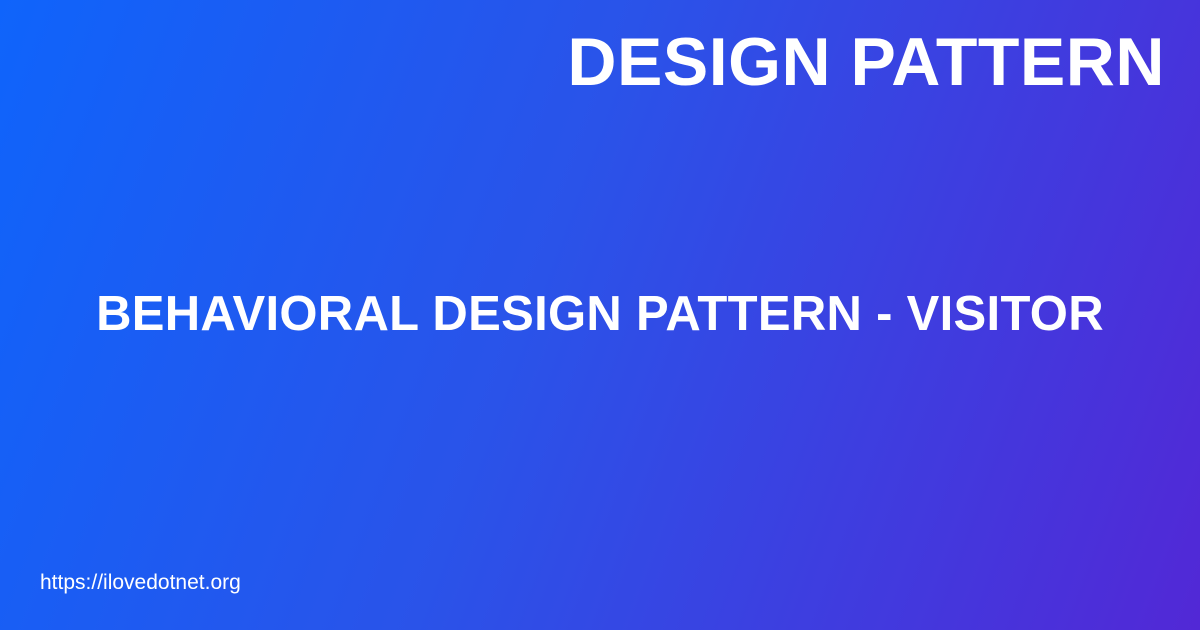  I want to click on site-url: https://ilovedotnet.org, so click(140, 582).